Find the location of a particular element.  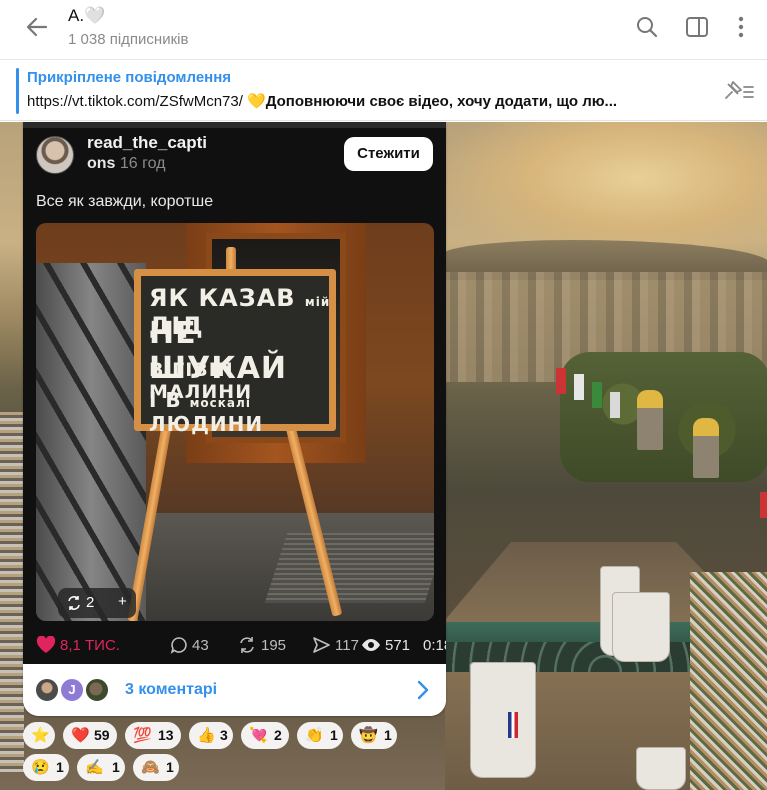

reaction-crying: 😢 1 is located at coordinates (46, 767).